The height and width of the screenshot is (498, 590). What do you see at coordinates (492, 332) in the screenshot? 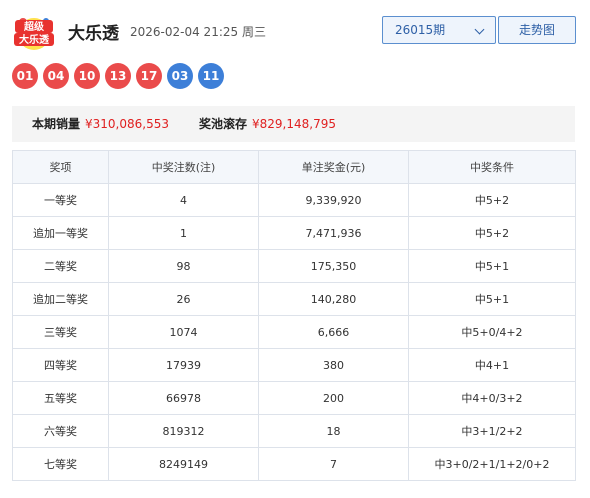
I see `win-condition: 中5+0/4+2` at bounding box center [492, 332].